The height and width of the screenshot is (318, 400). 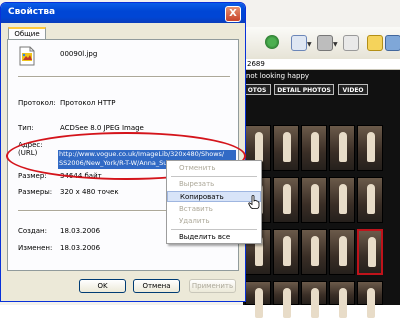 What do you see at coordinates (257, 89) in the screenshot?
I see `tab-photos: OTOS` at bounding box center [257, 89].